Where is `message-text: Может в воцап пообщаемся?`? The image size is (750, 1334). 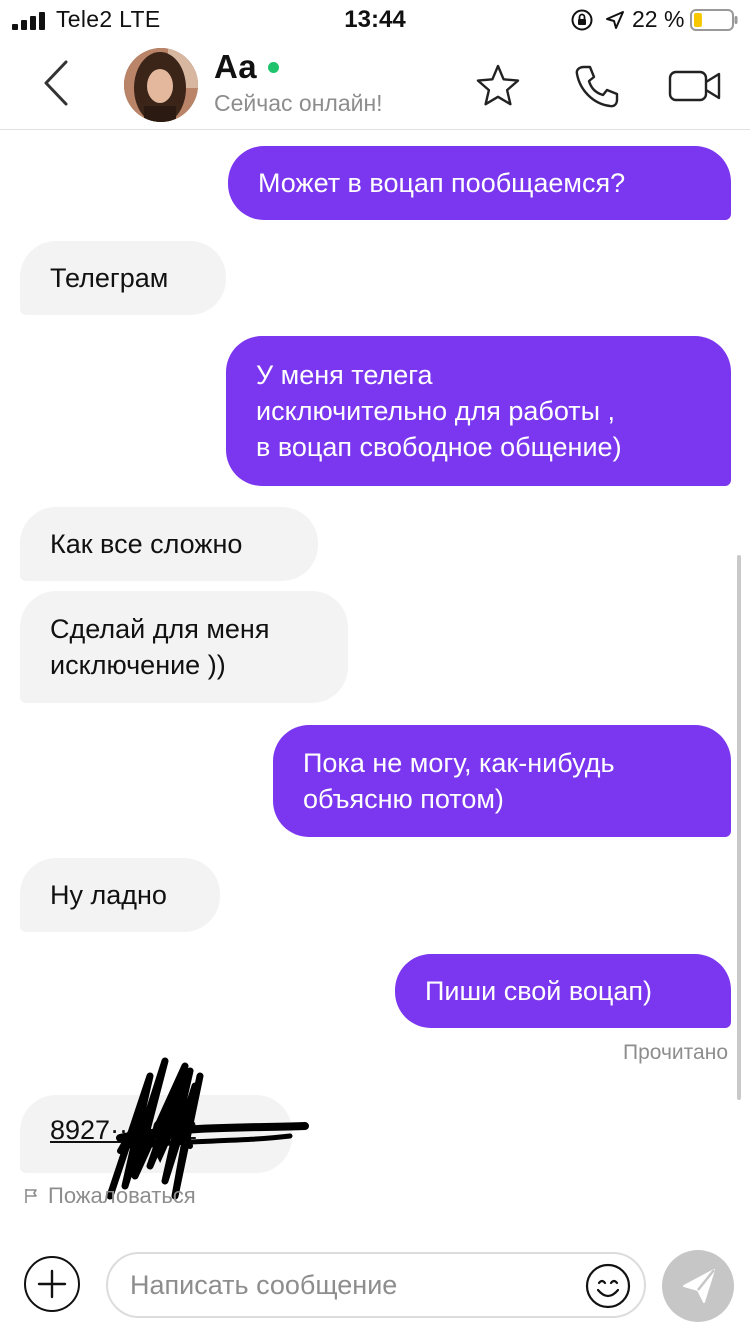
message-text: Может в воцап пообщаемся? is located at coordinates (442, 183).